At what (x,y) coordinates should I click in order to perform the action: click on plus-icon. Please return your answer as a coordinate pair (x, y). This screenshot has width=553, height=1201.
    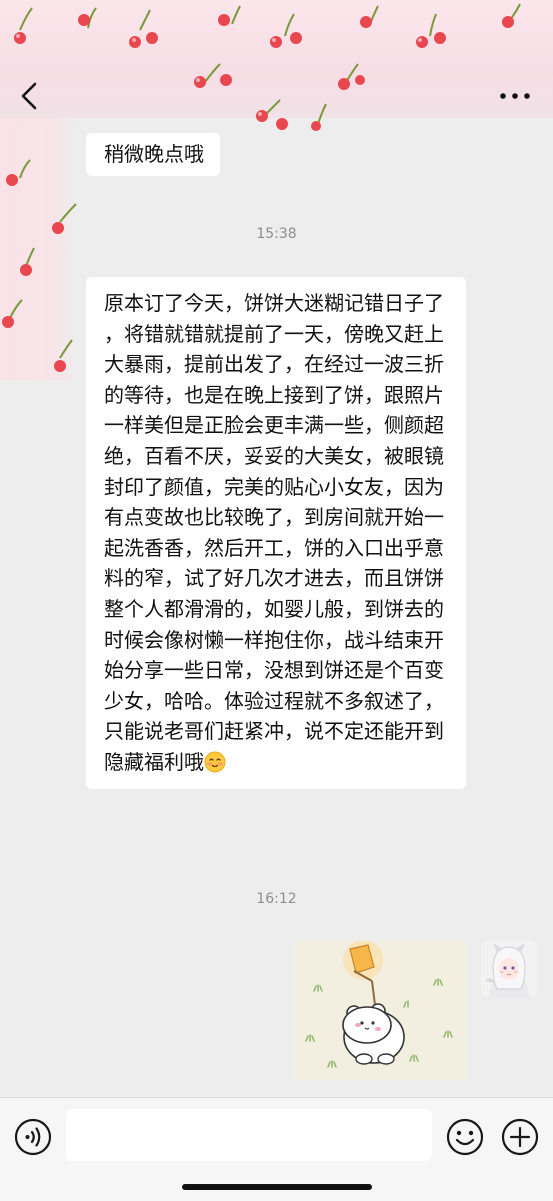
    Looking at the image, I should click on (520, 1137).